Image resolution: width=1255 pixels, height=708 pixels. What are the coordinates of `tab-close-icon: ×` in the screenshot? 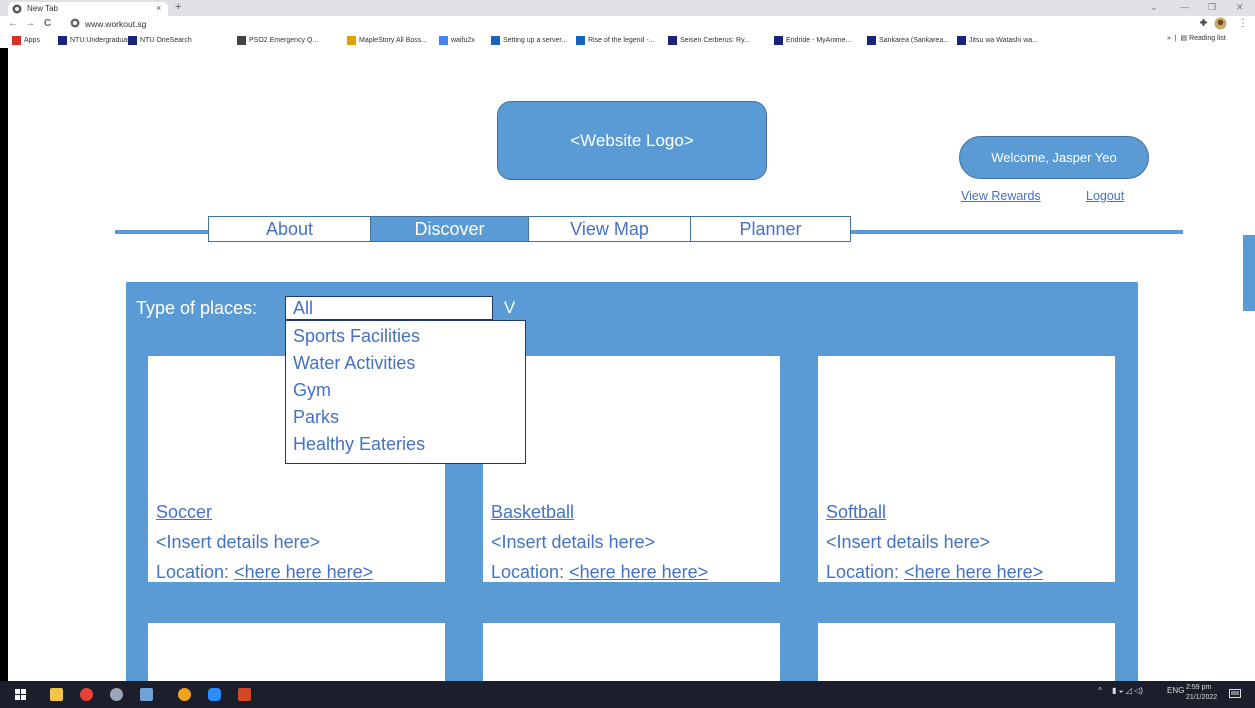 It's located at (158, 8).